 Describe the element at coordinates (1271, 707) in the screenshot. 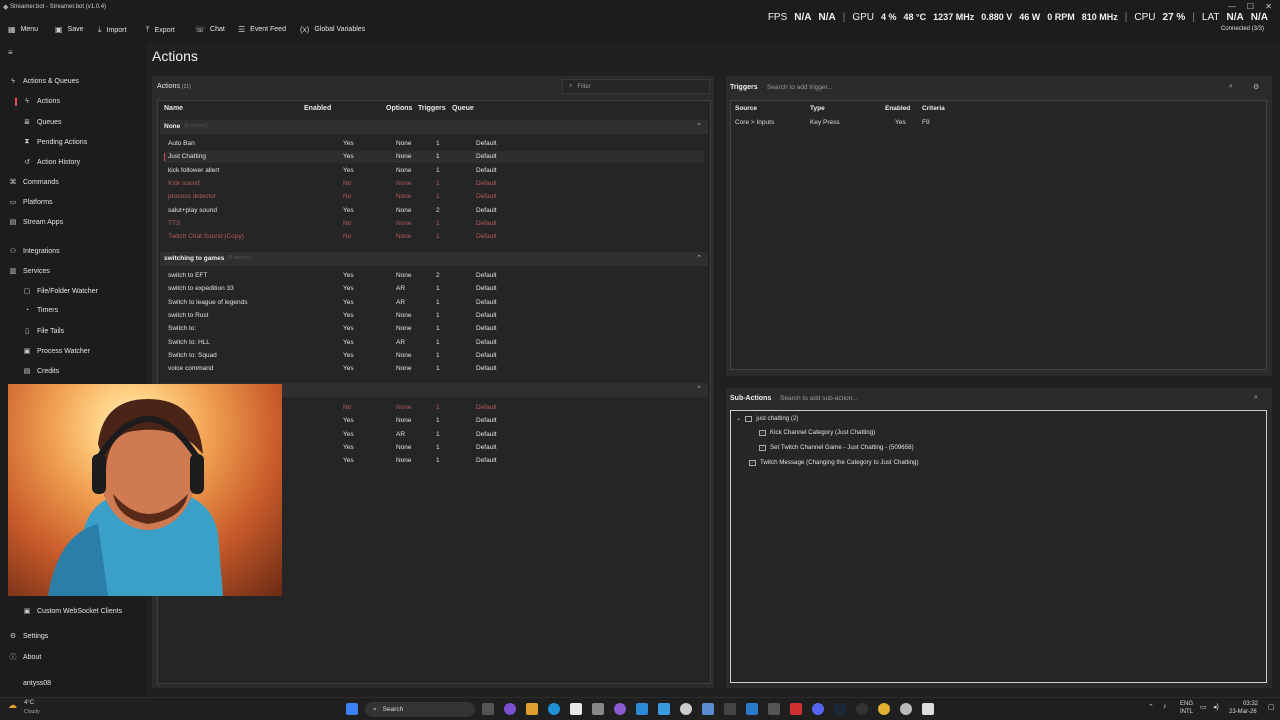

I see `notification-icon: ▢` at that location.